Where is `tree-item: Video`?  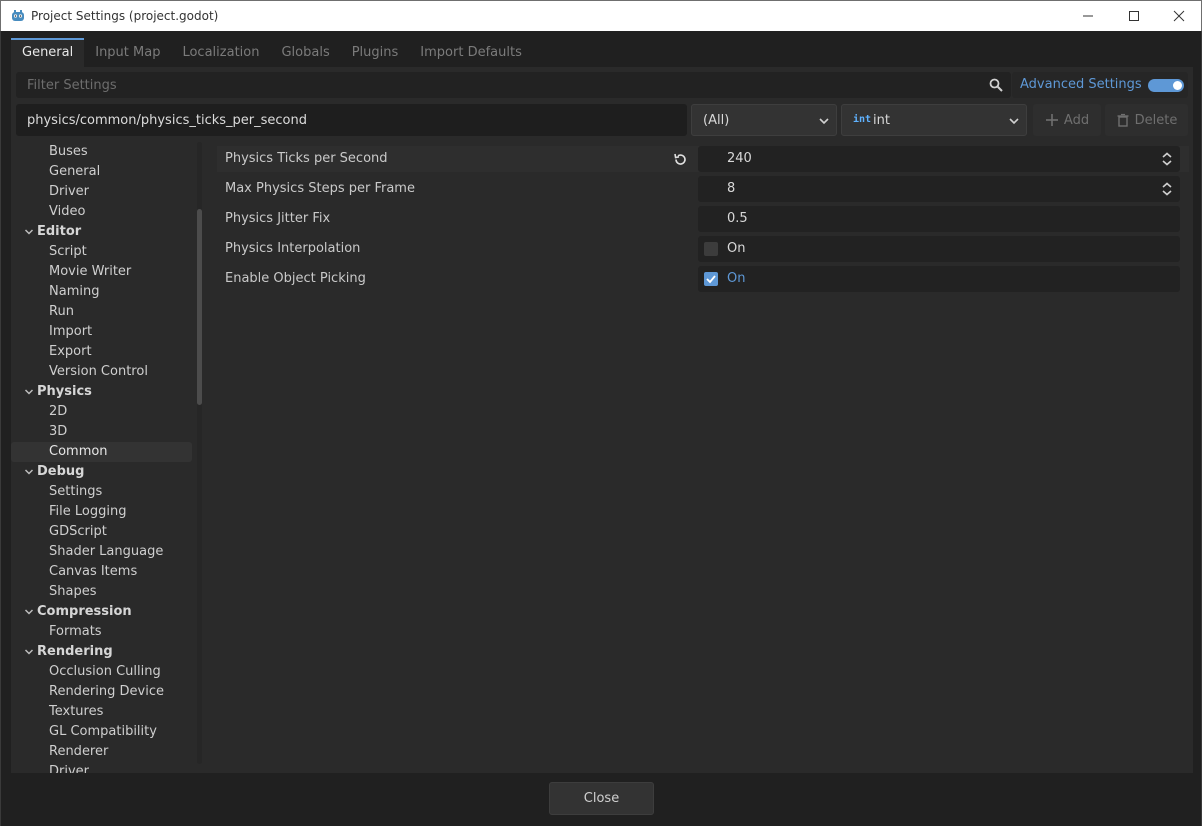
tree-item: Video is located at coordinates (101, 212).